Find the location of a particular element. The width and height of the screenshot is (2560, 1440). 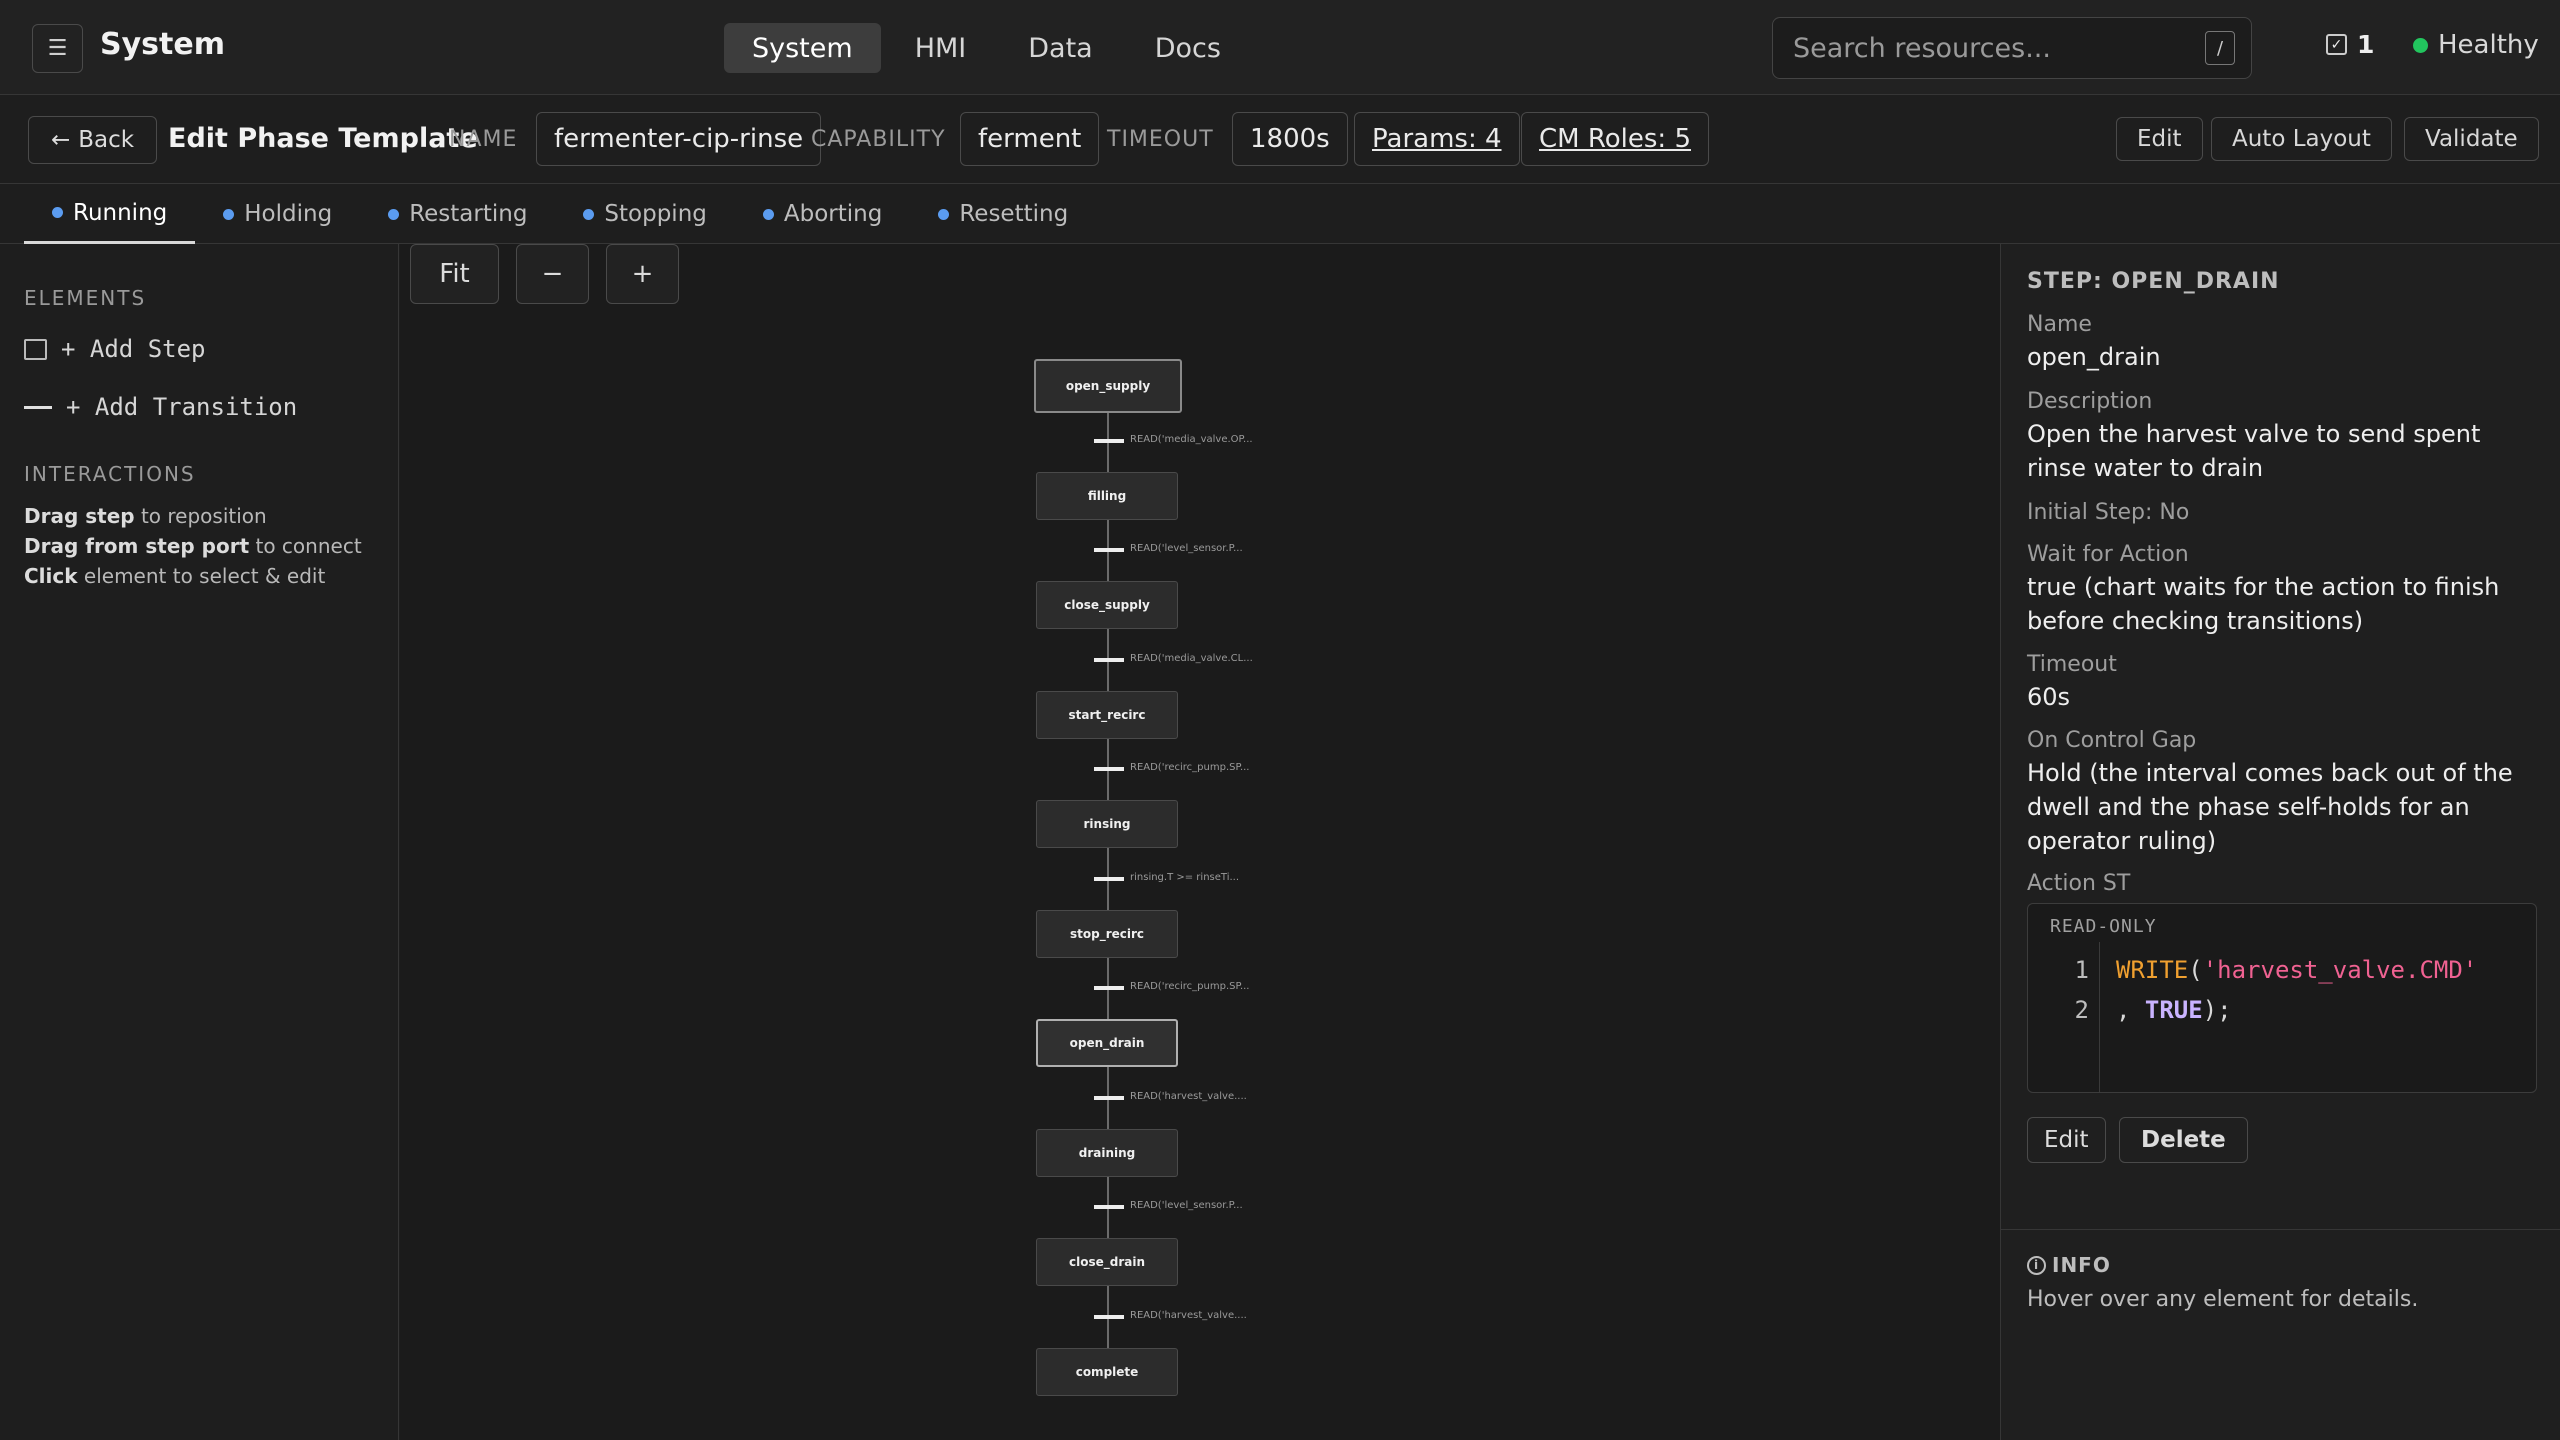

health-dot-icon is located at coordinates (2420, 45).